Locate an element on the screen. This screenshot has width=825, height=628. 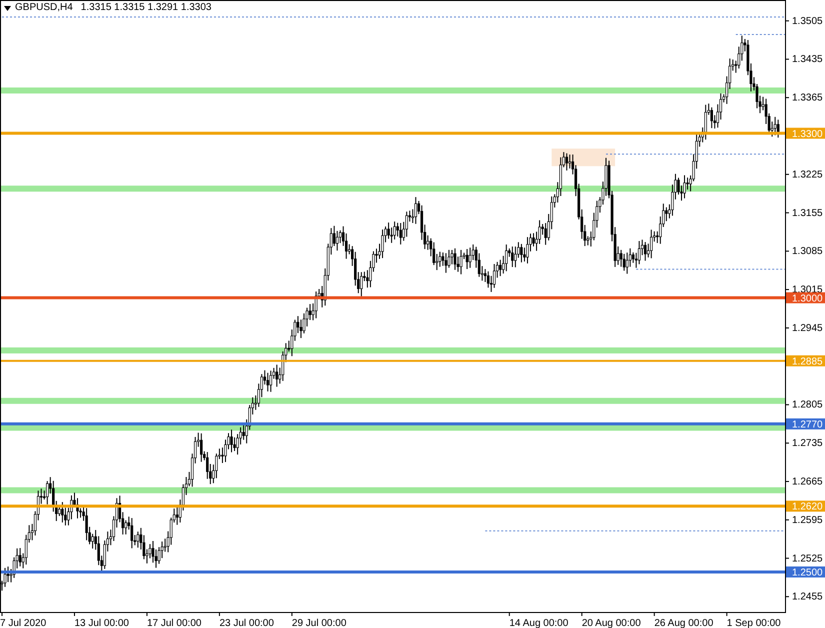
price-axis-label: 1.2735 is located at coordinates (807, 444).